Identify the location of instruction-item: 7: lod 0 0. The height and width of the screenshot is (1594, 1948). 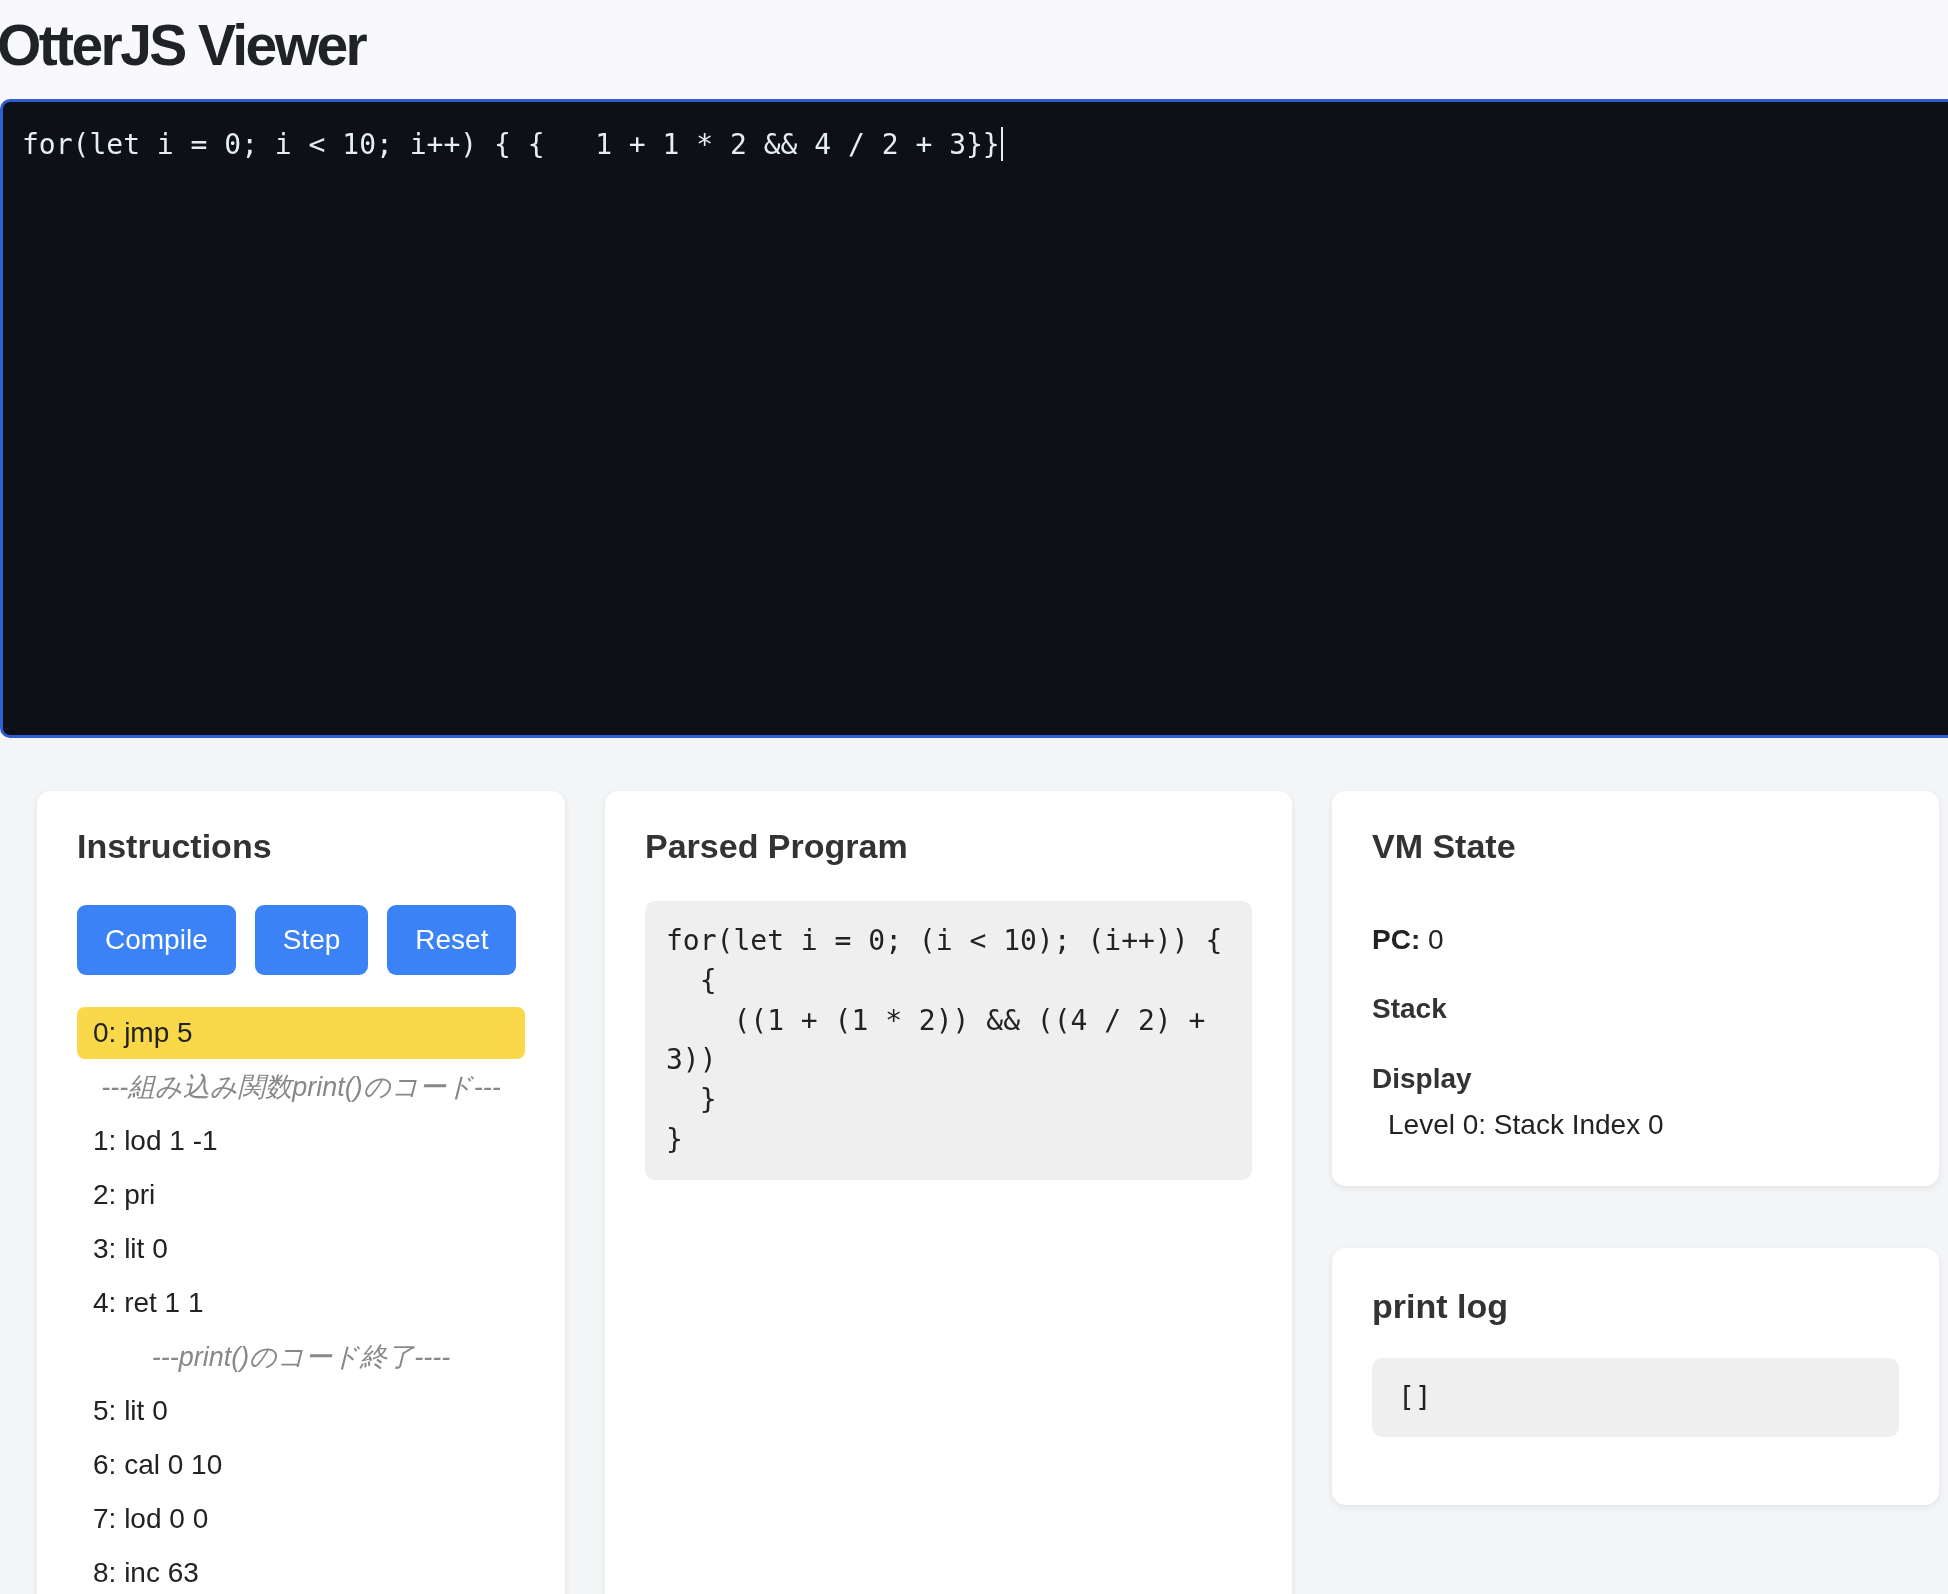
(151, 1519).